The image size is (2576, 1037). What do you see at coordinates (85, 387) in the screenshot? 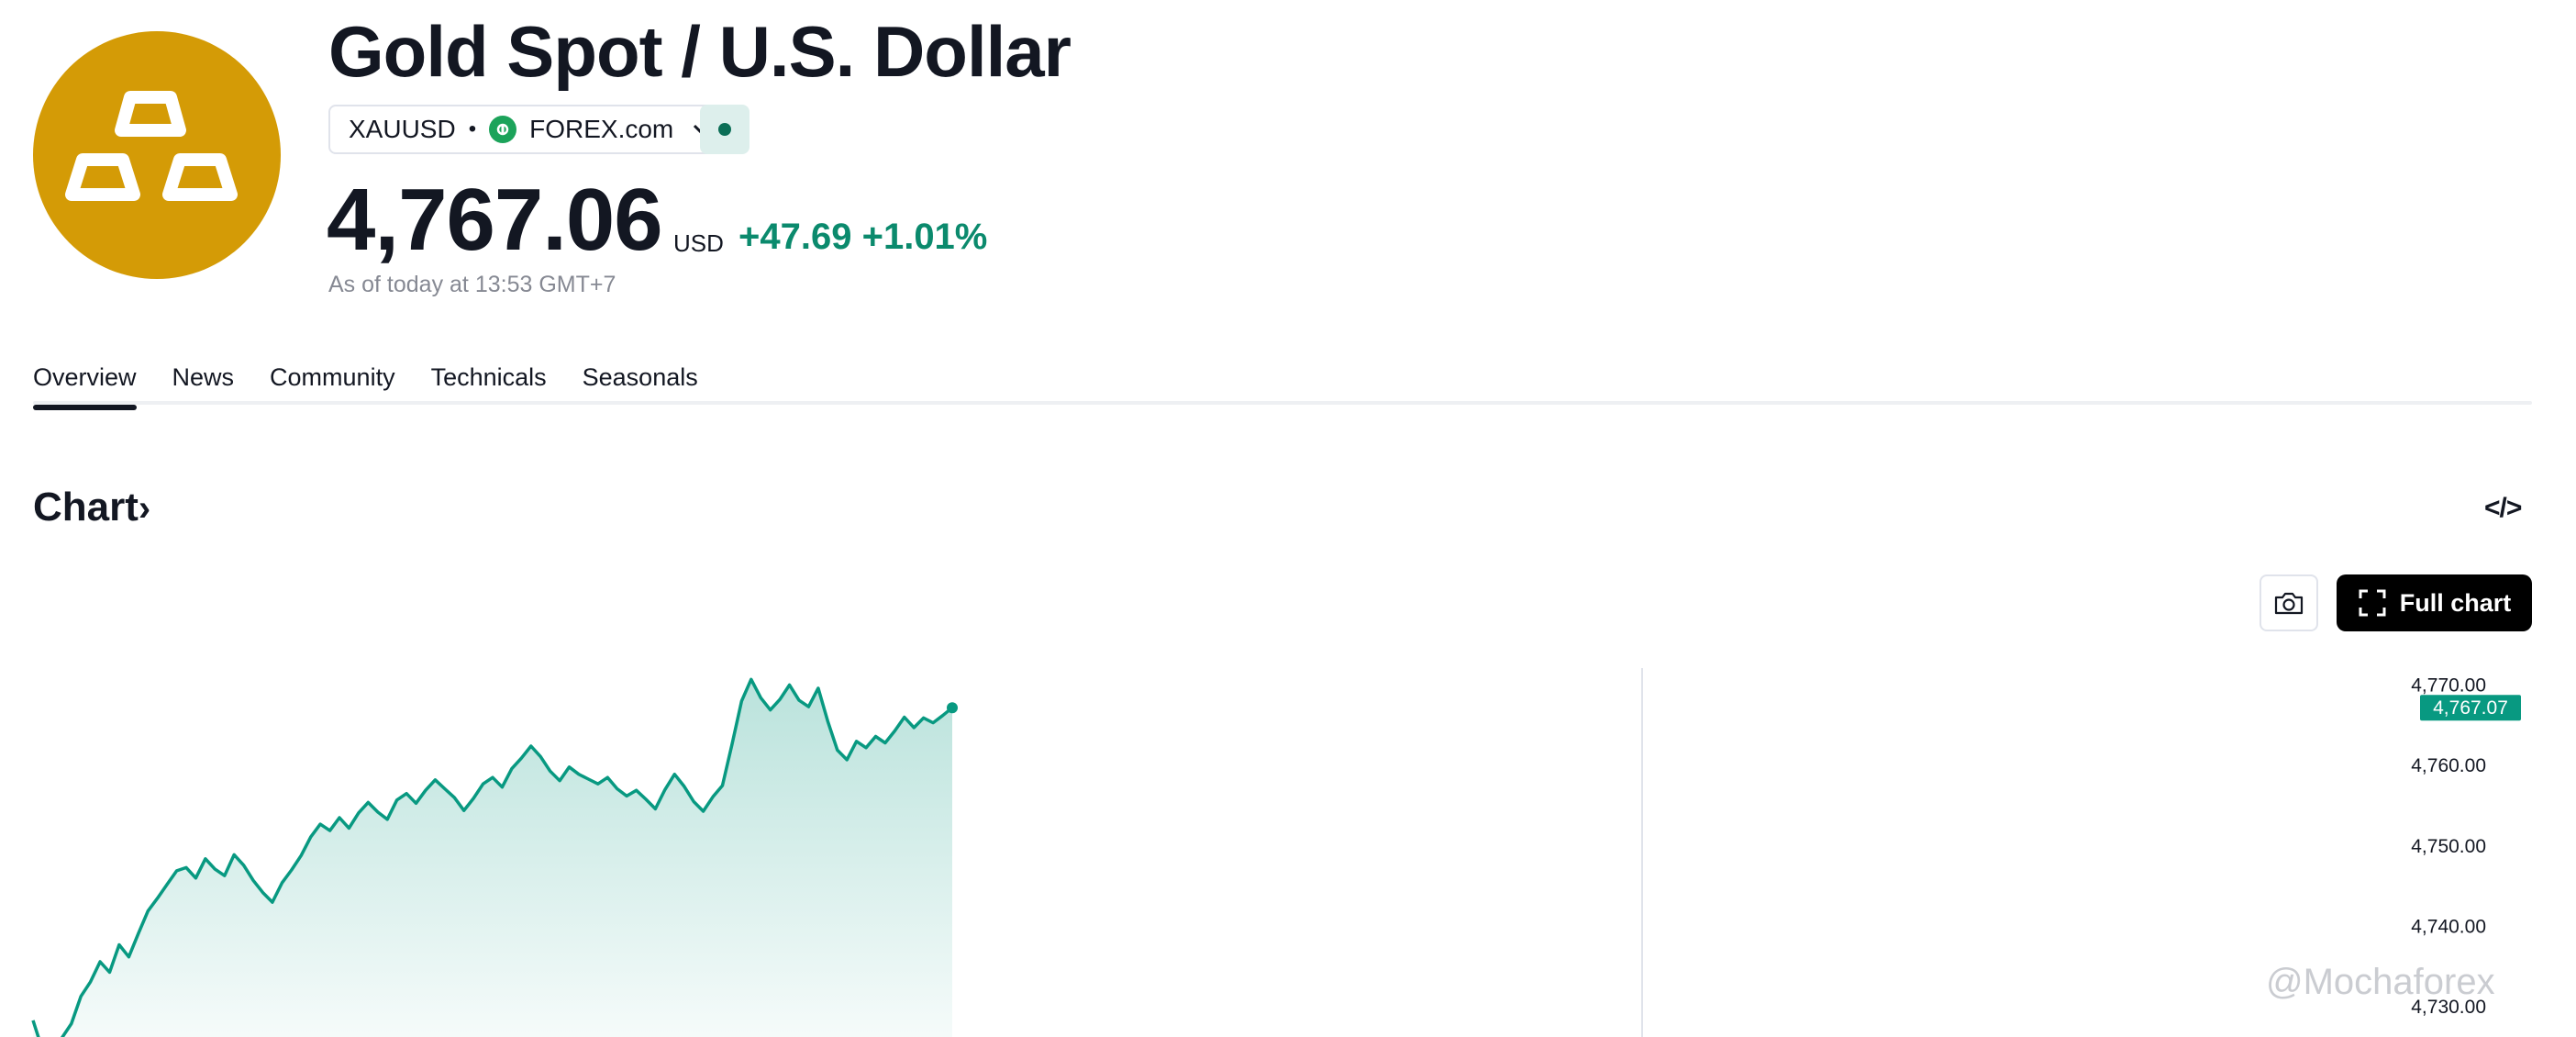
I see `tab-overview: Overview` at bounding box center [85, 387].